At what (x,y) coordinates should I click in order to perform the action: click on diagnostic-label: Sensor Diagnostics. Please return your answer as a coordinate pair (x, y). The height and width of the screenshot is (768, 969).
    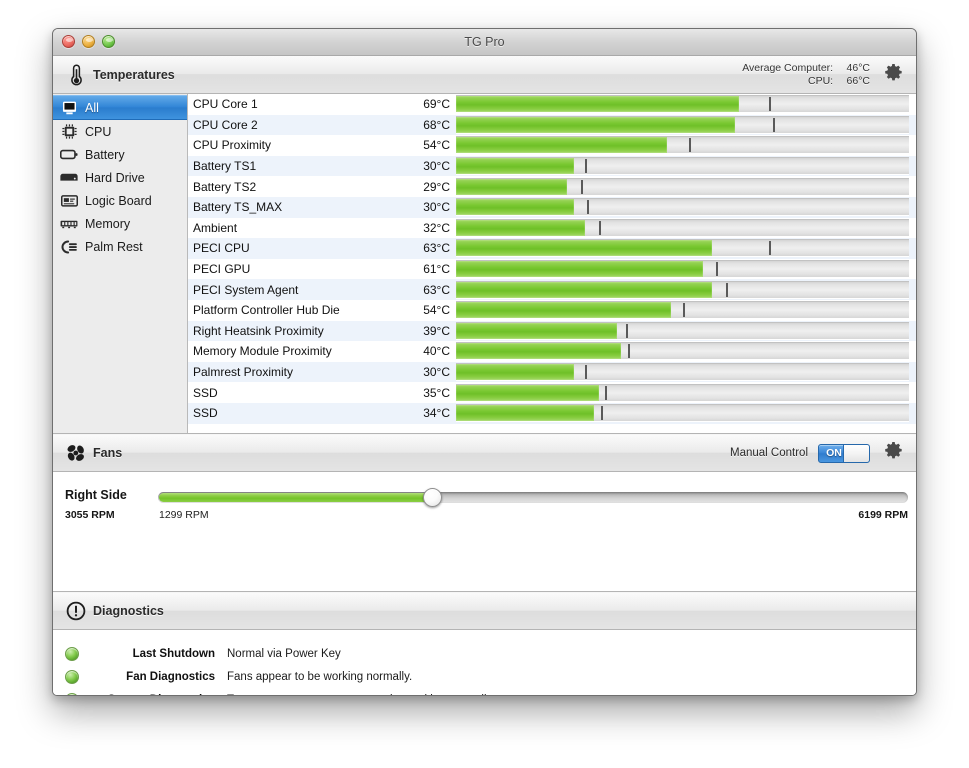
    Looking at the image, I should click on (153, 695).